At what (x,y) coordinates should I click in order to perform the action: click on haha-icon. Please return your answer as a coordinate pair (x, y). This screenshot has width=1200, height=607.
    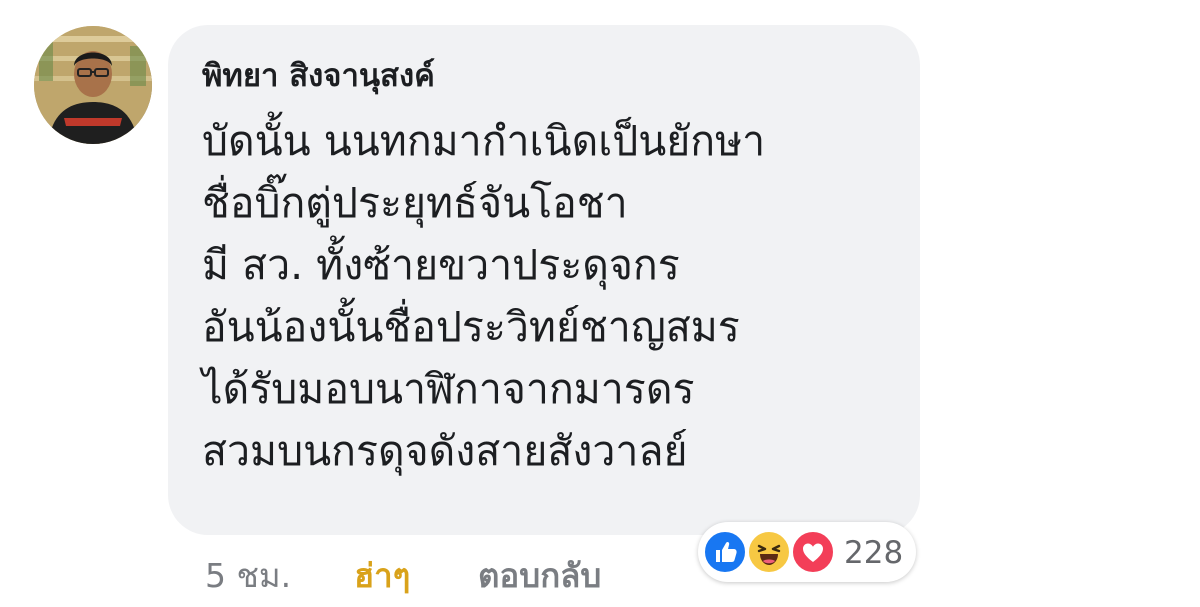
    Looking at the image, I should click on (769, 552).